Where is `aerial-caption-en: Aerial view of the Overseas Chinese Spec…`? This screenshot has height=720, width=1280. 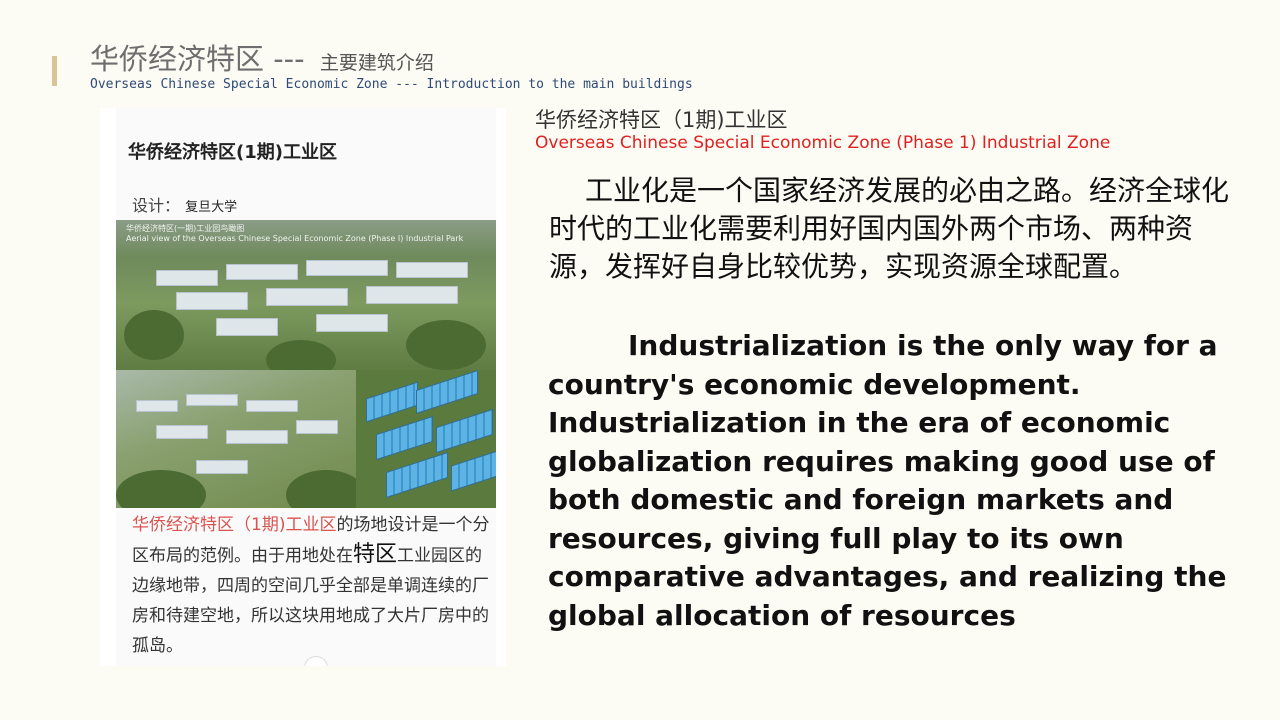
aerial-caption-en: Aerial view of the Overseas Chinese Spec… is located at coordinates (295, 238).